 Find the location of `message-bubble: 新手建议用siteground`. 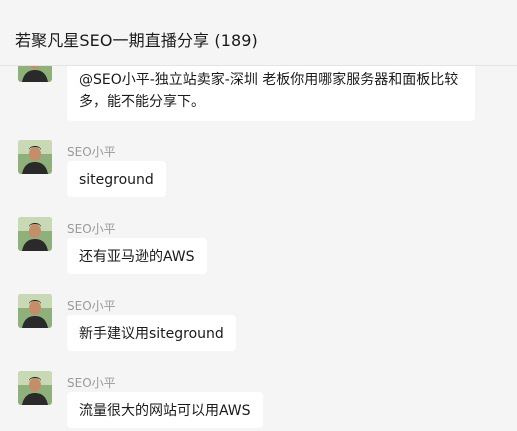

message-bubble: 新手建议用siteground is located at coordinates (151, 333).